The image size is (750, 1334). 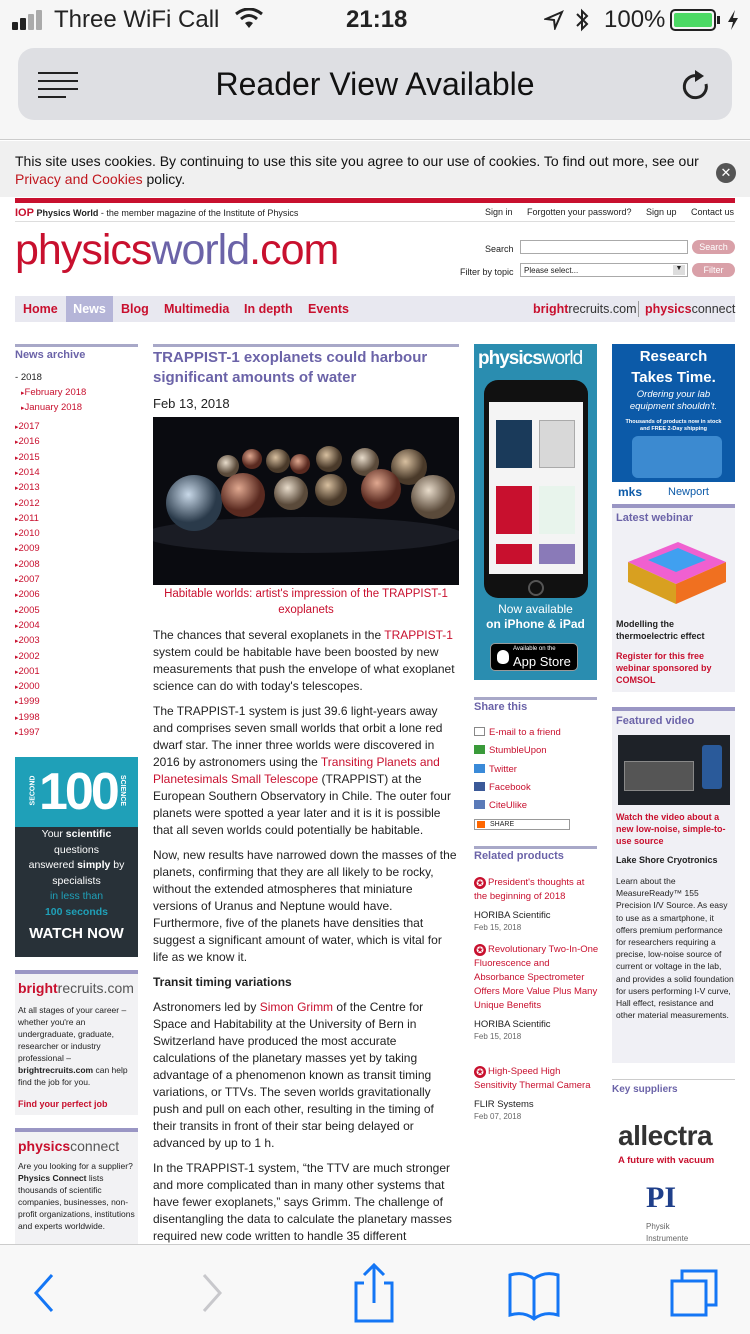 What do you see at coordinates (712, 212) in the screenshot?
I see `contact-link: Contact us` at bounding box center [712, 212].